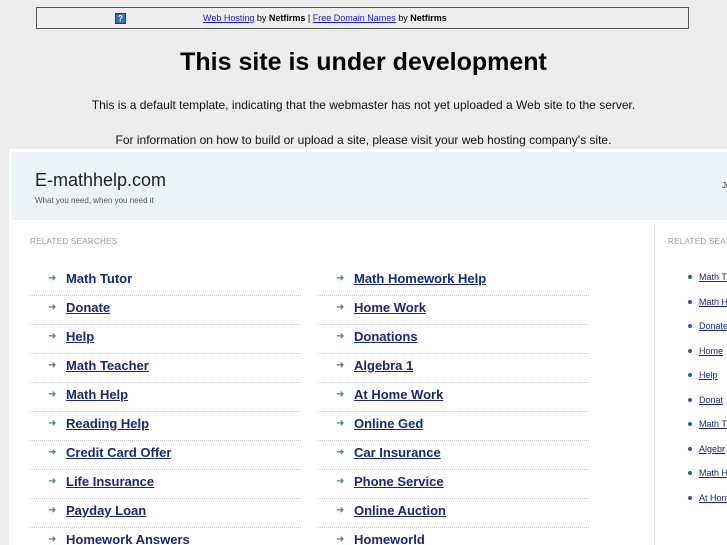  Describe the element at coordinates (100, 180) in the screenshot. I see `site-name: E-mathhelp.com` at that location.